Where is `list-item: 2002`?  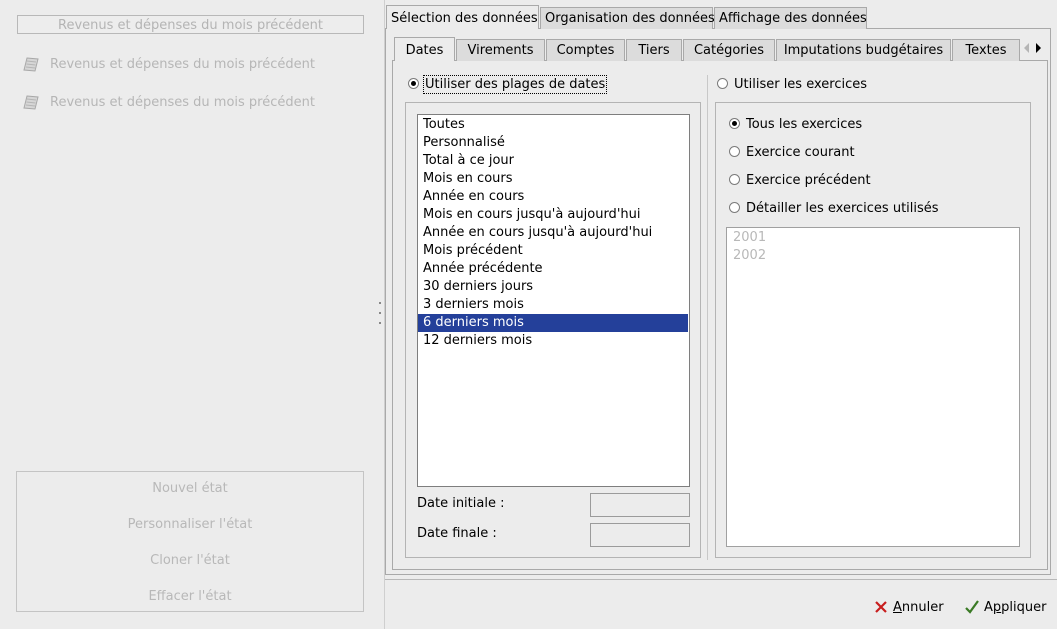 list-item: 2002 is located at coordinates (749, 256).